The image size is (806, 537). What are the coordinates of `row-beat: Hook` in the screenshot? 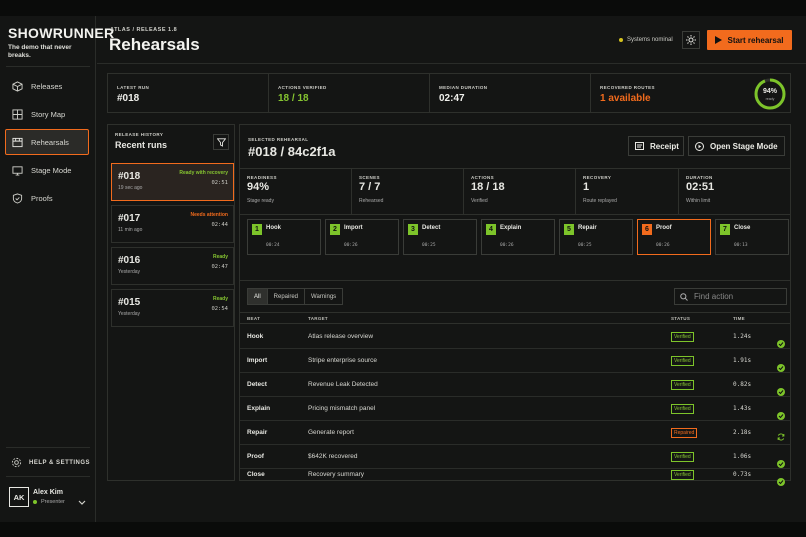 It's located at (255, 336).